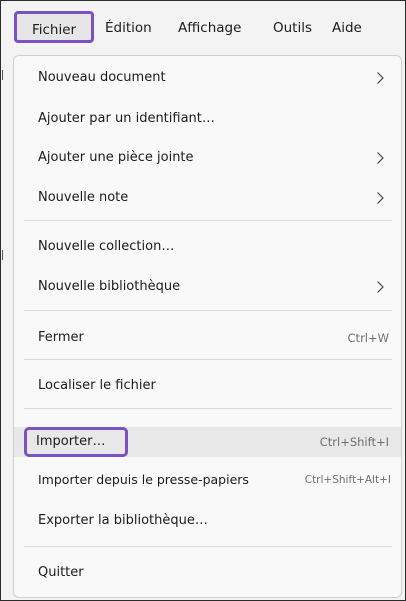 The height and width of the screenshot is (601, 406). Describe the element at coordinates (209, 28) in the screenshot. I see `menu-affichage: Affichage` at that location.